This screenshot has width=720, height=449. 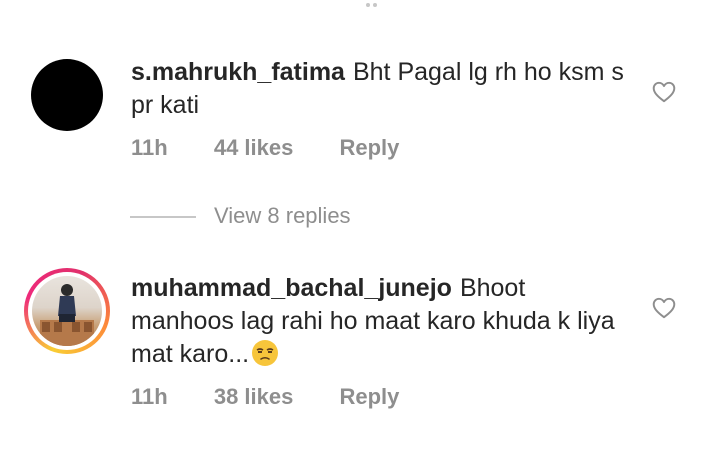 I want to click on unamused-face-emoji, so click(x=265, y=353).